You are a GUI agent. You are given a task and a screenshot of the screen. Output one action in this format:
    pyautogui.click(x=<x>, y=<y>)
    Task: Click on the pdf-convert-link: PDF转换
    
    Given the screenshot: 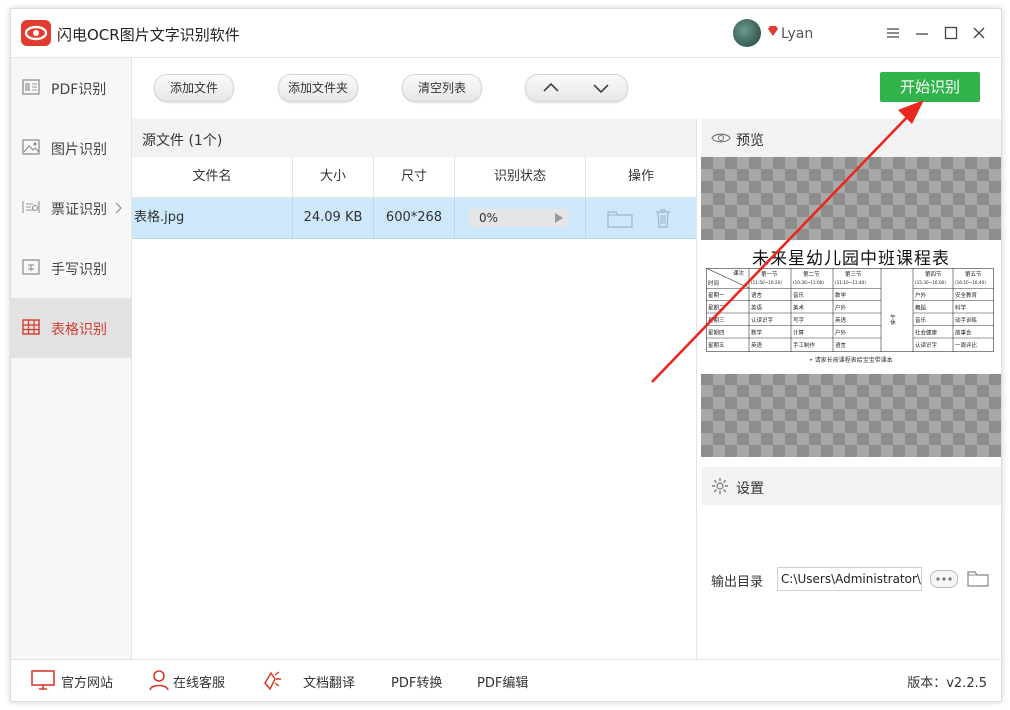 What is the action you would take?
    pyautogui.click(x=416, y=681)
    